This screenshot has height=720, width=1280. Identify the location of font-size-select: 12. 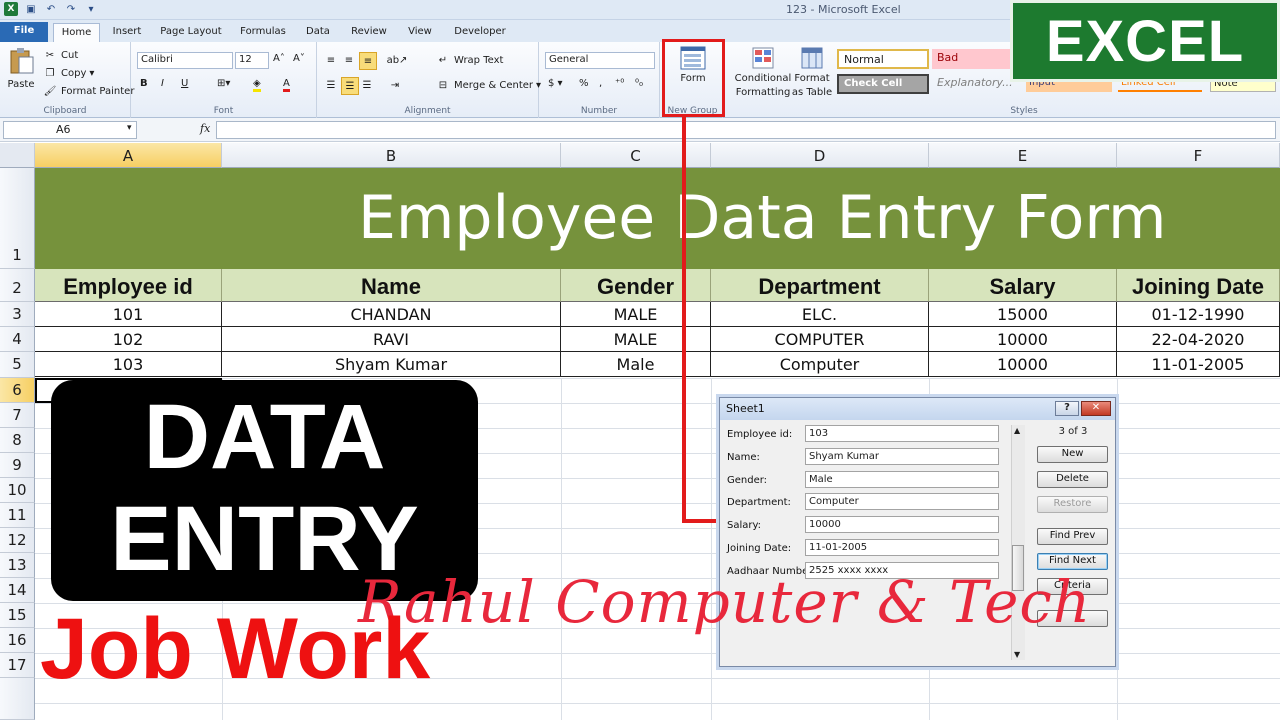
(252, 60).